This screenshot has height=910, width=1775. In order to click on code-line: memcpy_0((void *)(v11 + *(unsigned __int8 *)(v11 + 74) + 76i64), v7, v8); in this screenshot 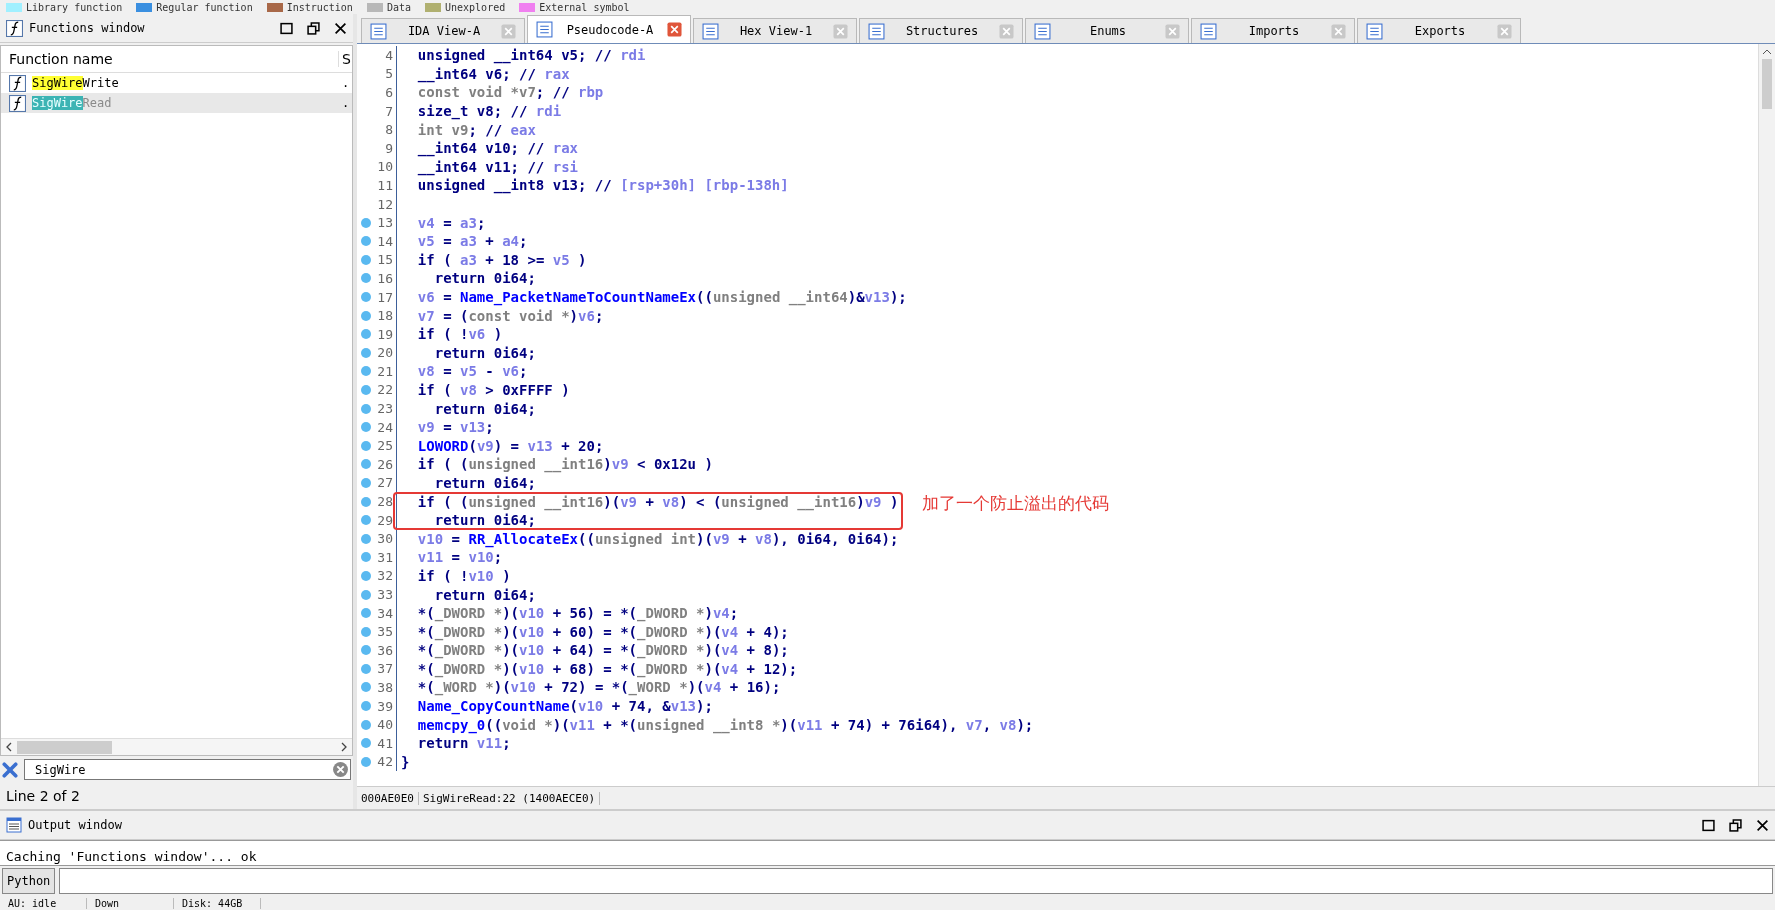, I will do `click(725, 724)`.